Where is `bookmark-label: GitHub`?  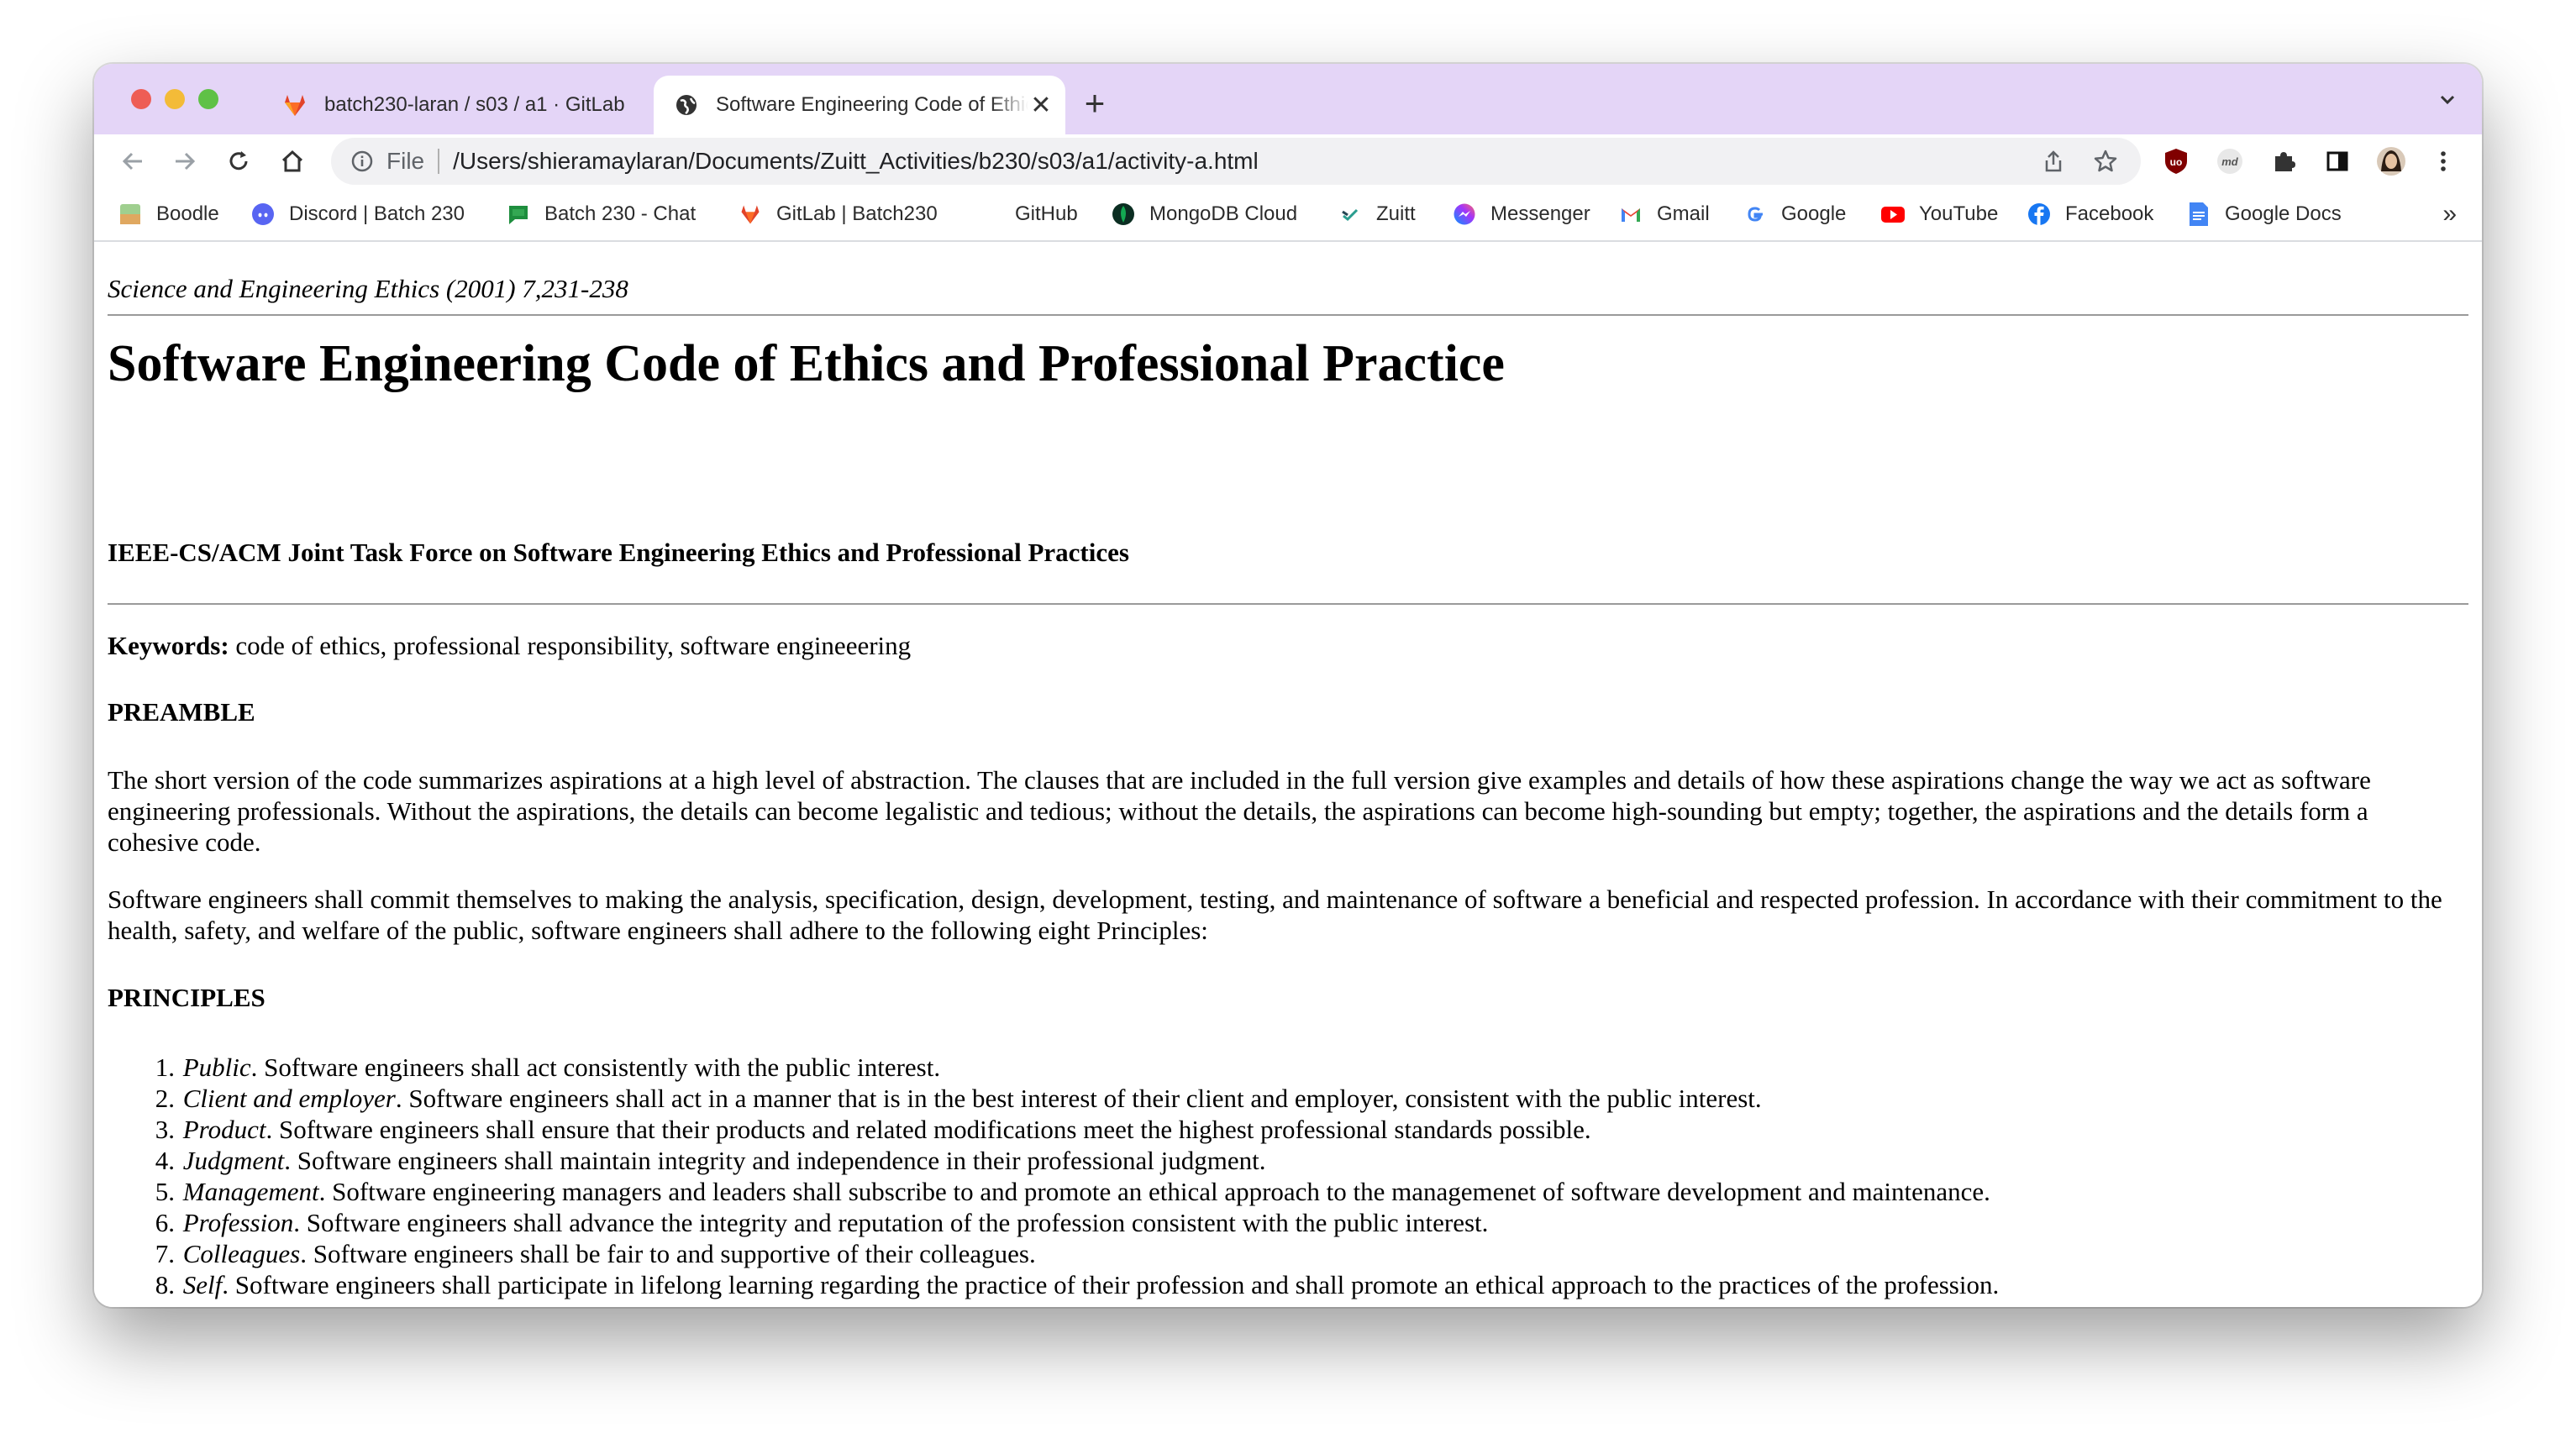
bookmark-label: GitHub is located at coordinates (1046, 213).